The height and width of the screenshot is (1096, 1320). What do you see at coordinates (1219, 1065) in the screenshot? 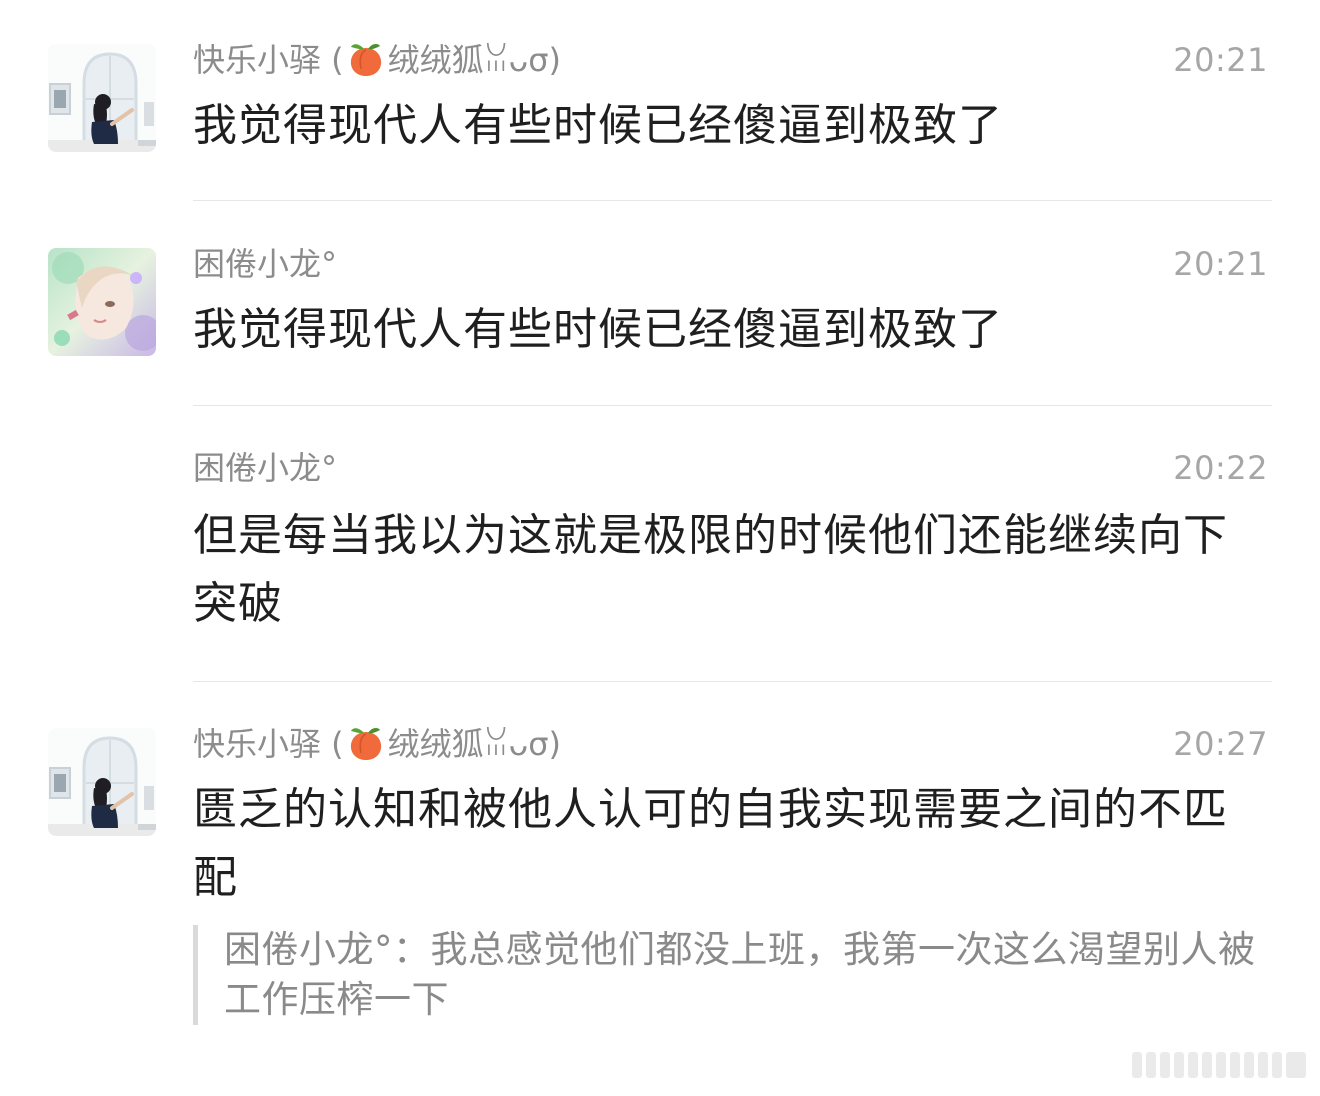
I see `watermark-icon` at bounding box center [1219, 1065].